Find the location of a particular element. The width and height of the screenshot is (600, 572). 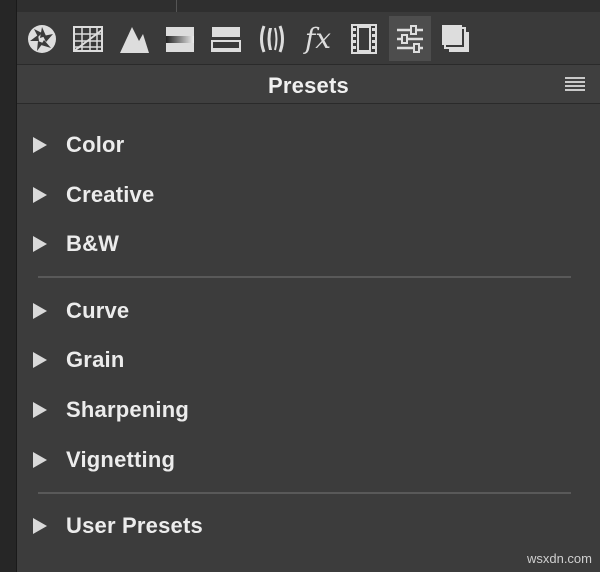

preset-group-color: Color is located at coordinates (299, 145).